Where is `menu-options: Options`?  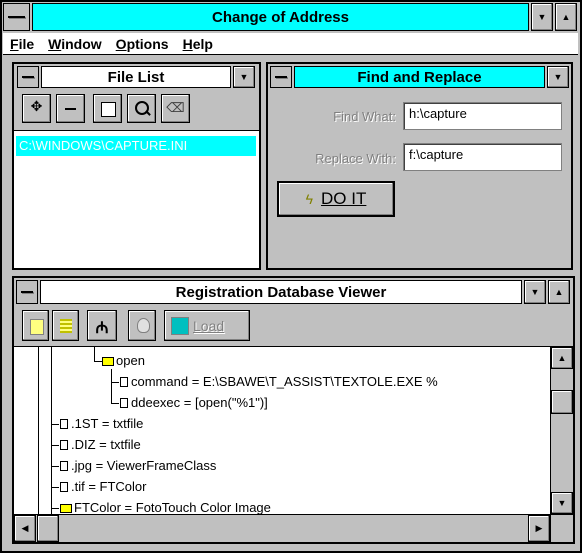 menu-options: Options is located at coordinates (142, 43).